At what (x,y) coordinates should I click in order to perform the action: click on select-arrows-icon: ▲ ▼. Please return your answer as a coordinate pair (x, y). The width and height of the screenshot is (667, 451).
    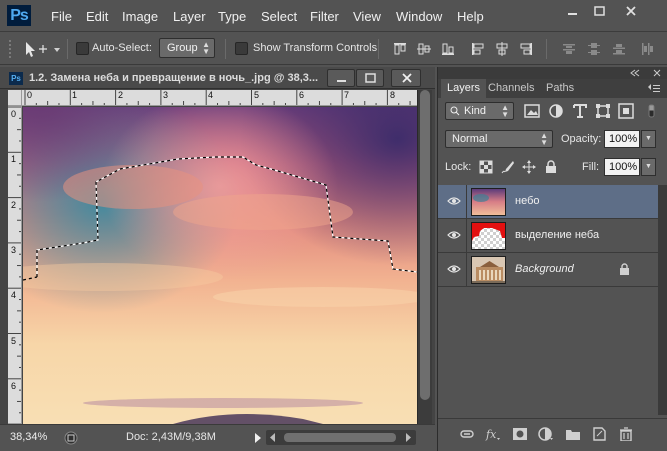
    Looking at the image, I should click on (544, 139).